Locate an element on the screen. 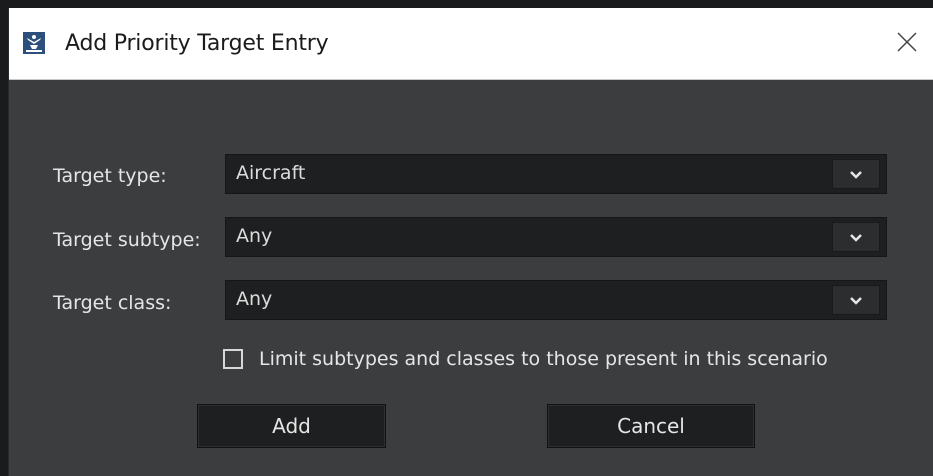 Image resolution: width=933 pixels, height=476 pixels. cancel-button: Cancel is located at coordinates (651, 426).